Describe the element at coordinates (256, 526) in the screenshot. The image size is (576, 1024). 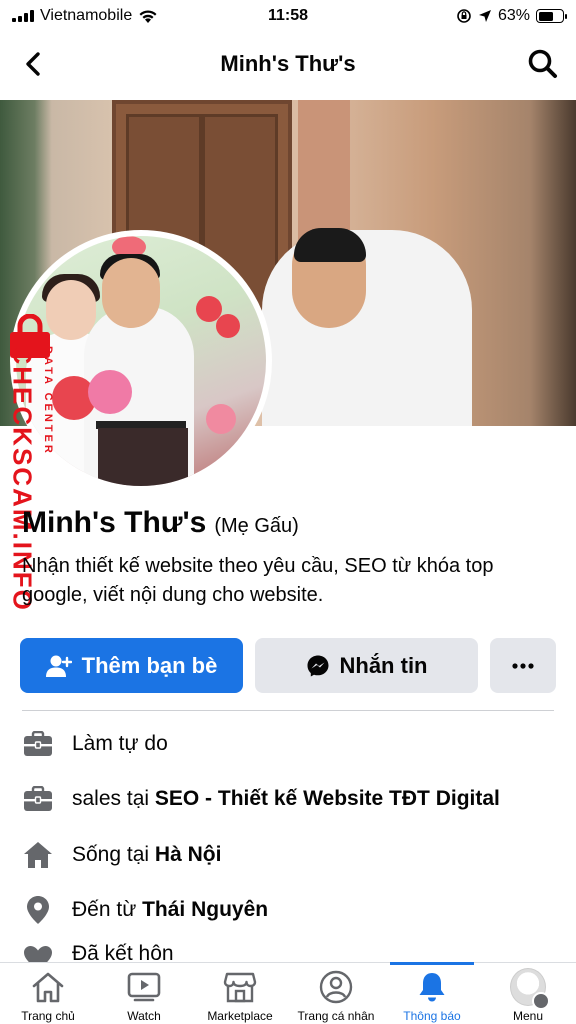
I see `profile-alt-name: (Mẹ Gấu)` at that location.